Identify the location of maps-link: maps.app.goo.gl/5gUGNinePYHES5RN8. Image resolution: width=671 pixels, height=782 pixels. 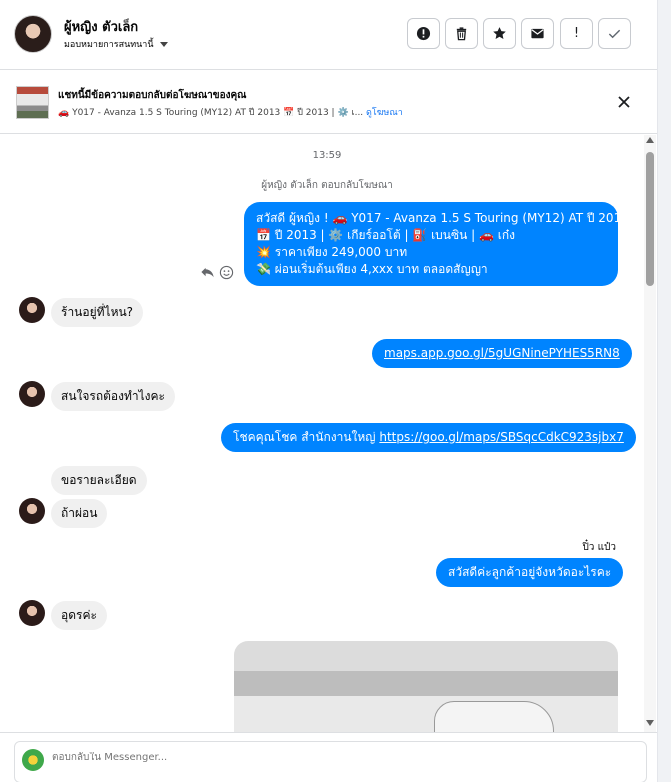
(502, 353).